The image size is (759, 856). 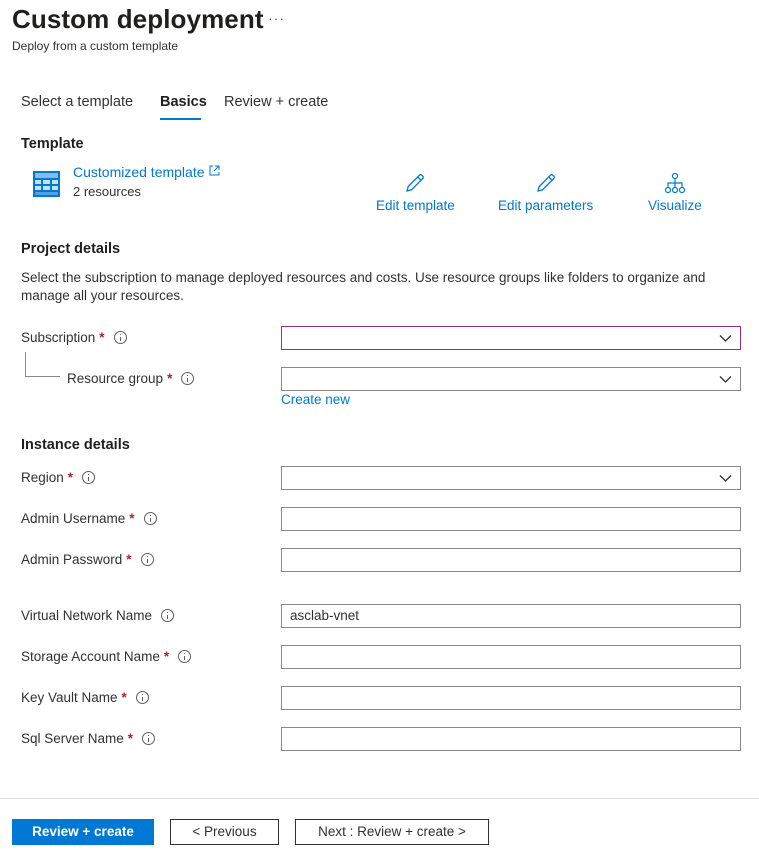 I want to click on create-new-resource-group-link: Create new, so click(x=315, y=399).